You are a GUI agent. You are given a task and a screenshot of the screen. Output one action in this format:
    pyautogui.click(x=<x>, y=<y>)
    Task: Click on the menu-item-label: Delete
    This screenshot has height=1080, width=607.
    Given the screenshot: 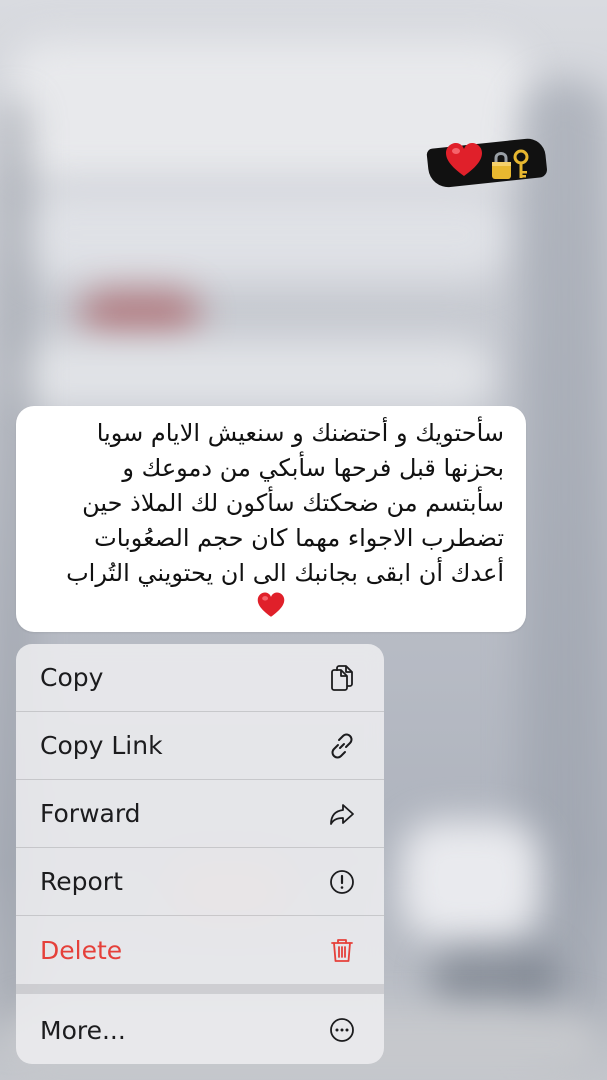 What is the action you would take?
    pyautogui.click(x=81, y=950)
    